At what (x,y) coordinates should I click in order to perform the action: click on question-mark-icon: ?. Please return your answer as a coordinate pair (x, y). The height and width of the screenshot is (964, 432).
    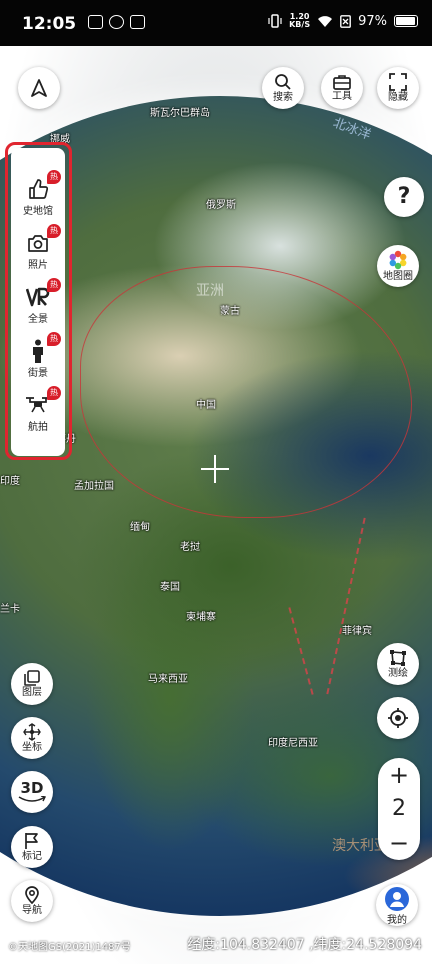
    Looking at the image, I should click on (404, 196).